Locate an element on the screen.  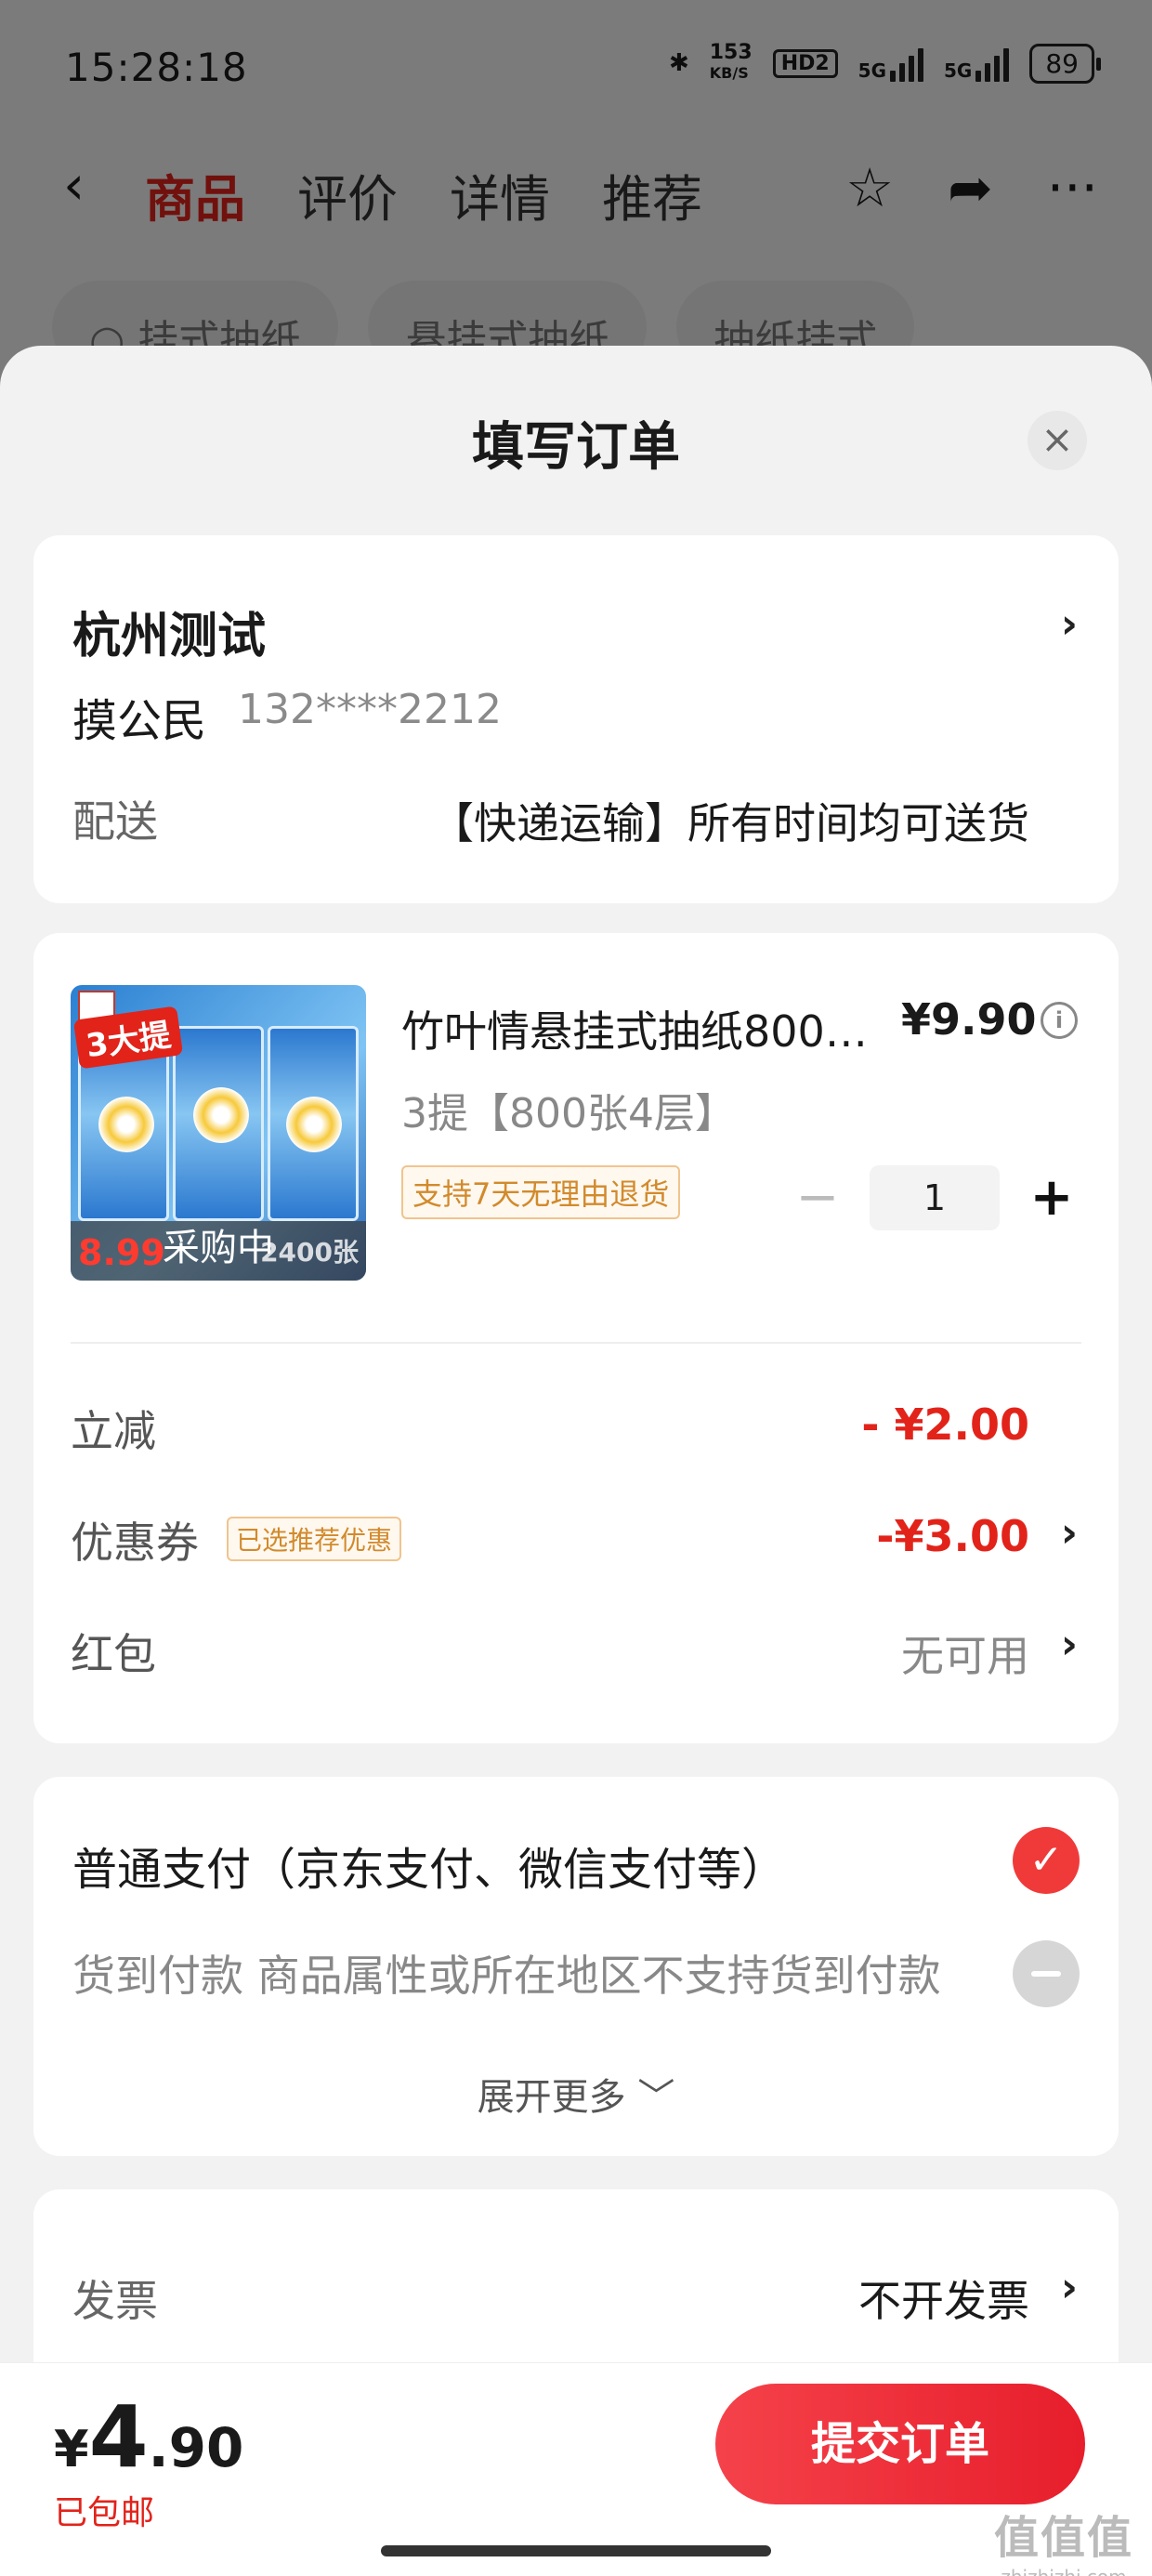
coupon-label: 优惠券 is located at coordinates (135, 1543).